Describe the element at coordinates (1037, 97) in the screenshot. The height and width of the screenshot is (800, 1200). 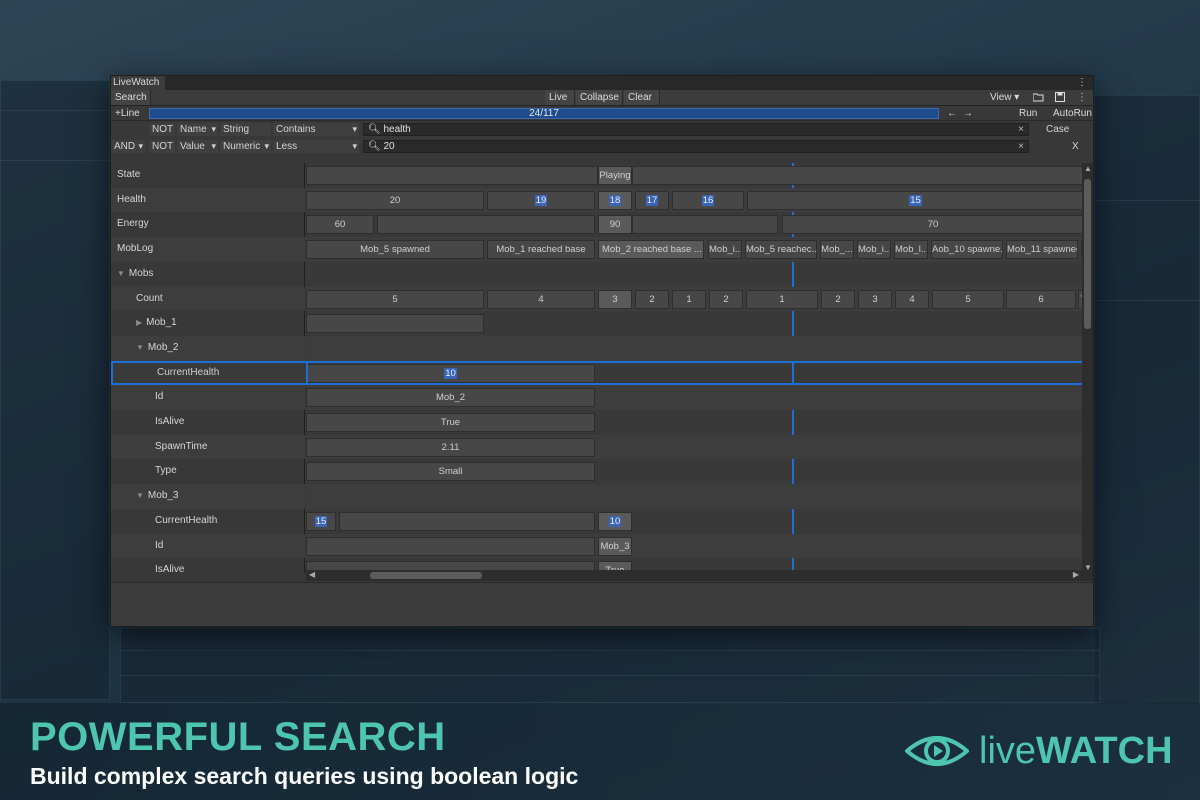
I see `open-folder-icon` at that location.